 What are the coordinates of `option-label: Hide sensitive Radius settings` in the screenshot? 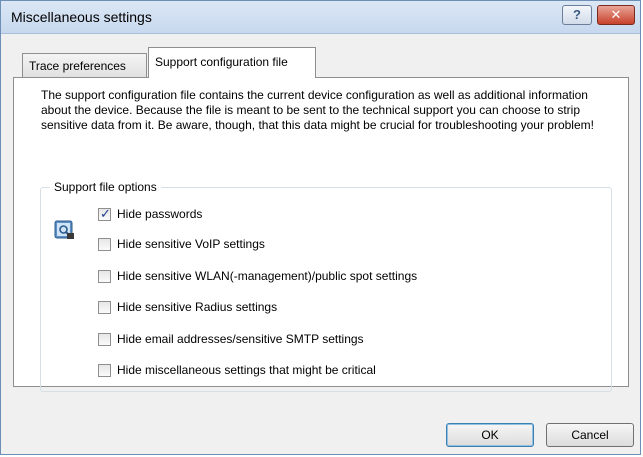 It's located at (197, 307).